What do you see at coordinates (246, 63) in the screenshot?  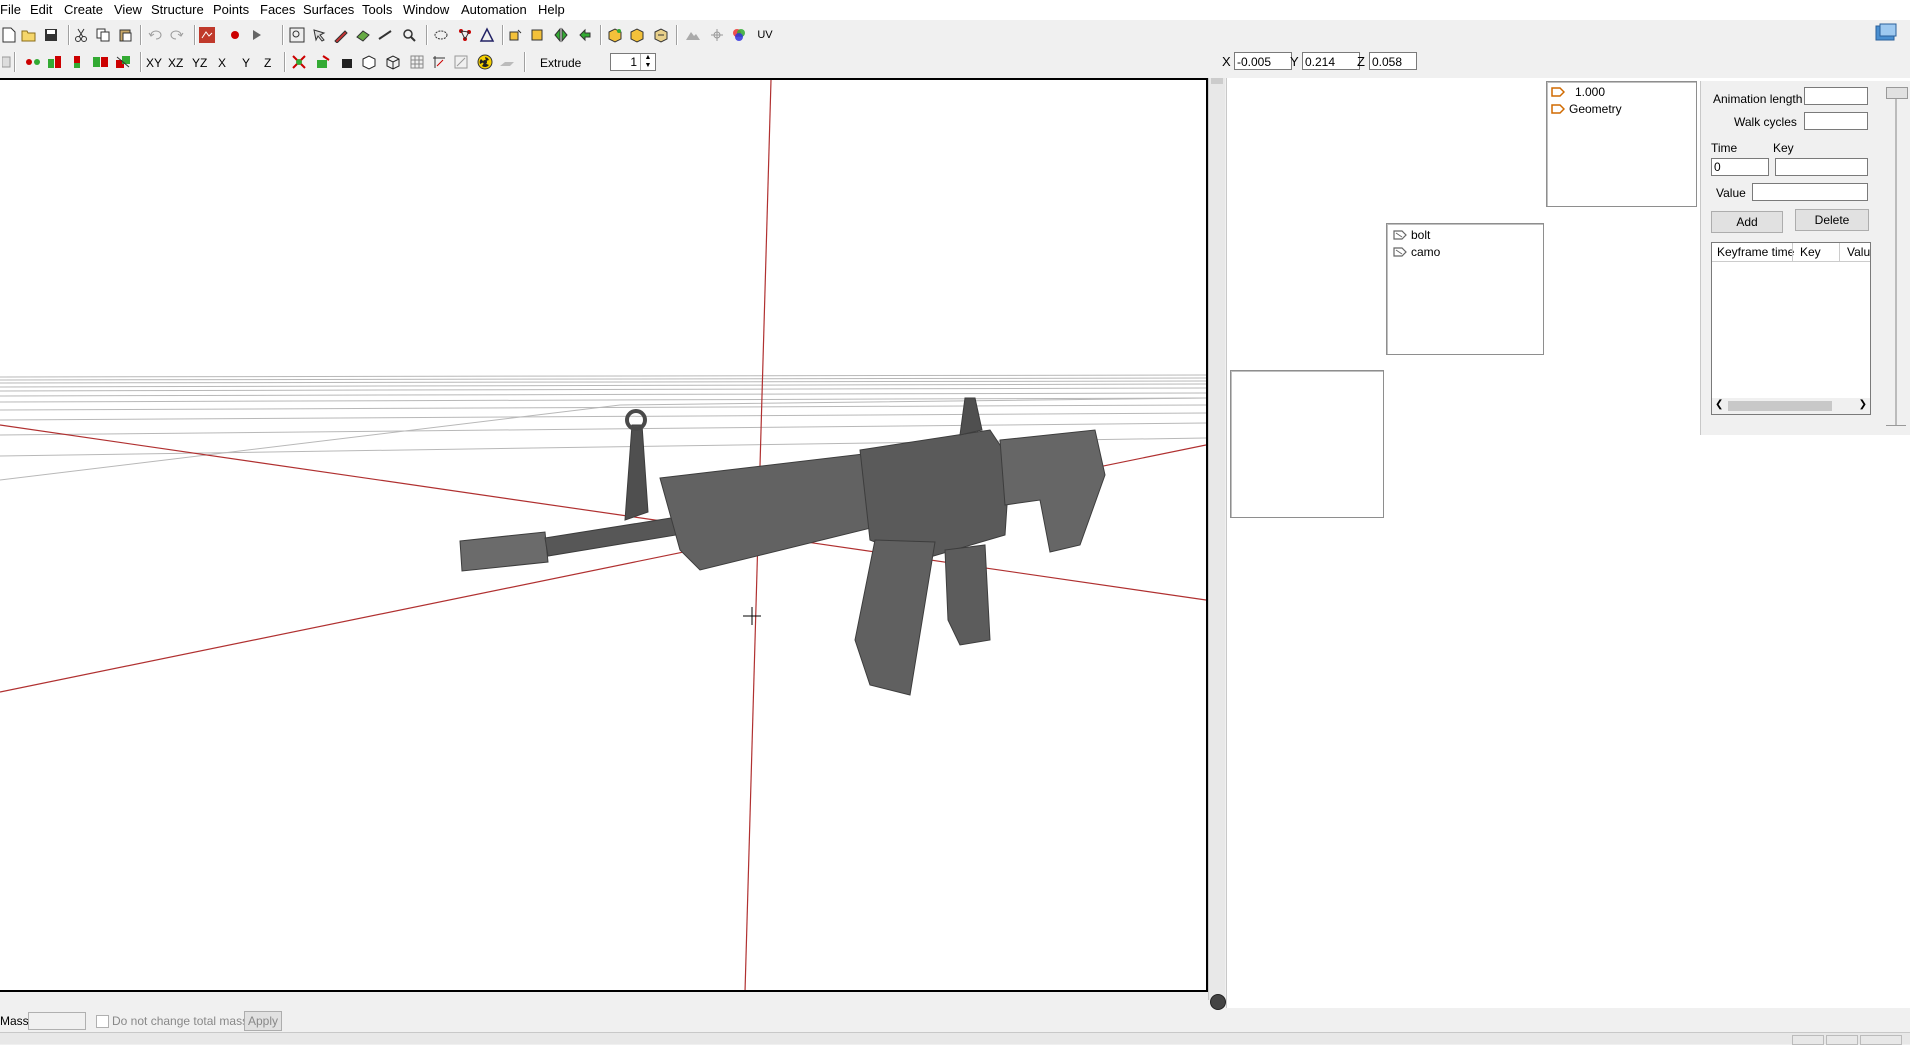 I see `view-y-button: Y` at bounding box center [246, 63].